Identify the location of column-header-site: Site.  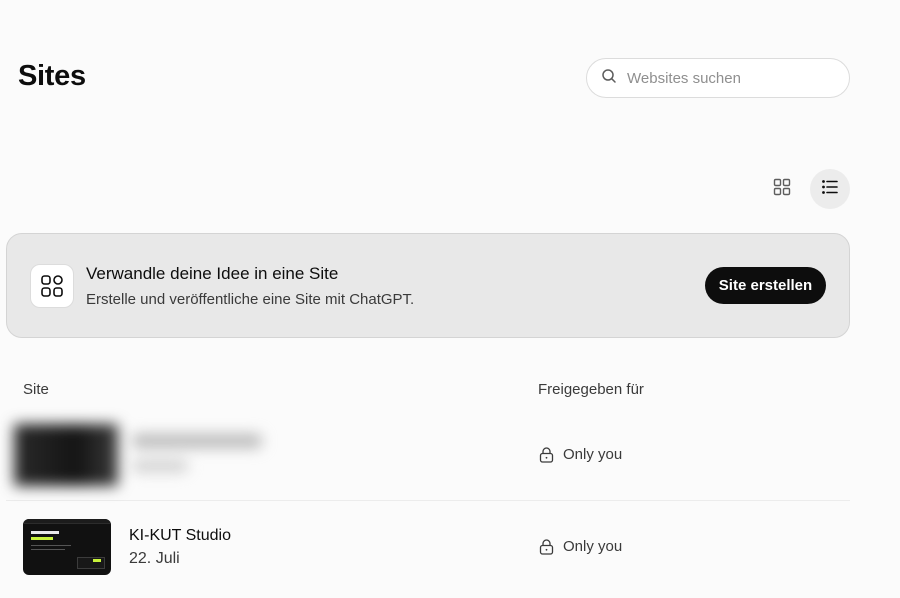
(36, 389).